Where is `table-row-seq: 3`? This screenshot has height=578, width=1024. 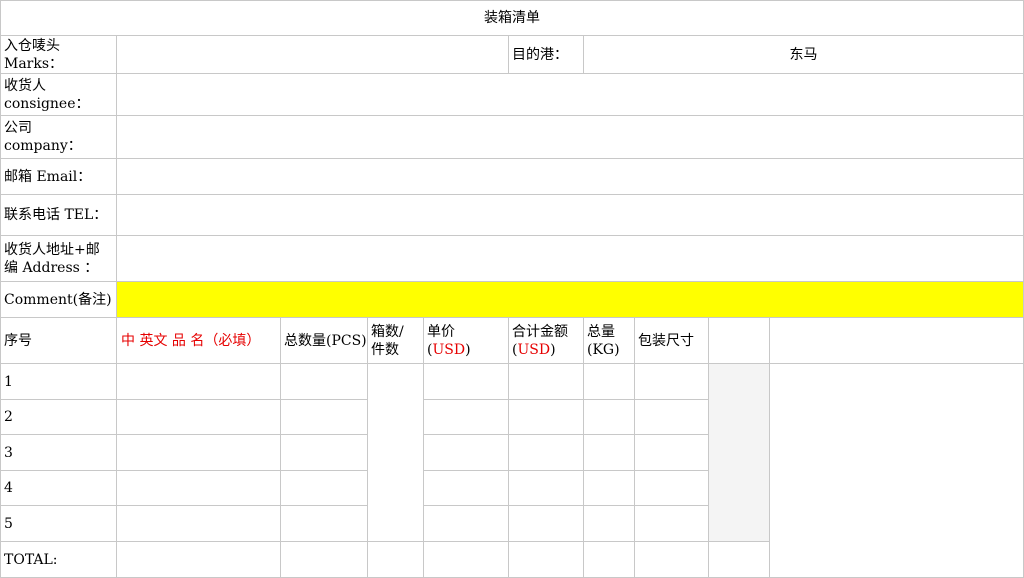 table-row-seq: 3 is located at coordinates (58, 453).